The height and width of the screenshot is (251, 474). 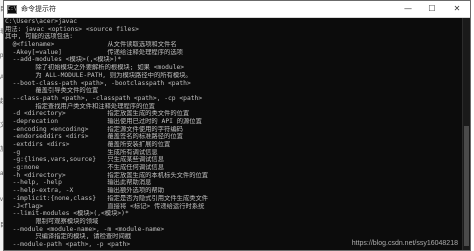 What do you see at coordinates (52, 91) in the screenshot?
I see `console-line: 覆盖引导类文件的位置` at bounding box center [52, 91].